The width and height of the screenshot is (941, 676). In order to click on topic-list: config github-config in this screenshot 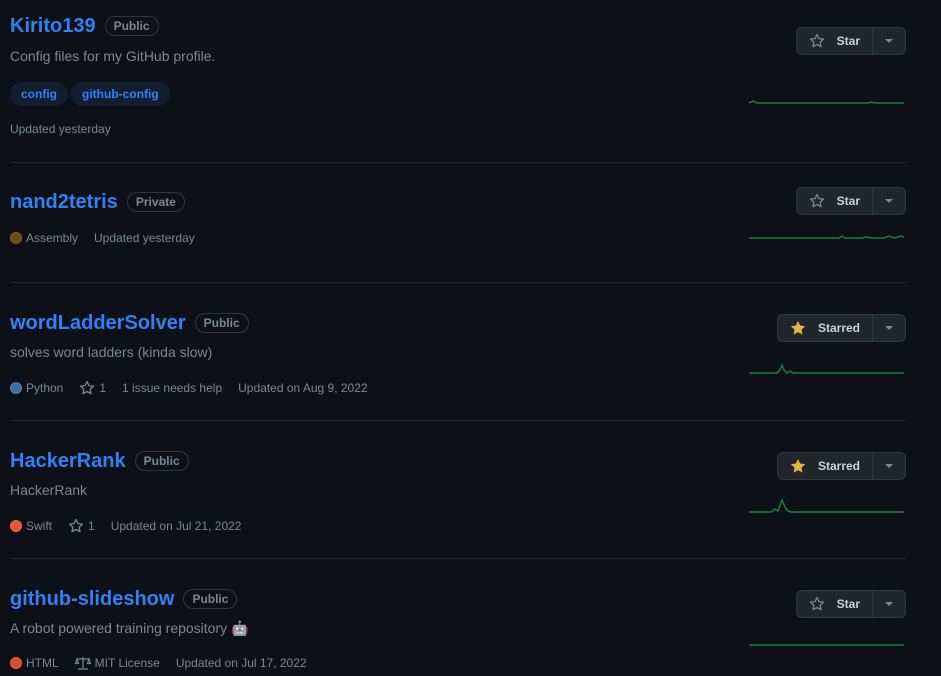, I will do `click(90, 94)`.